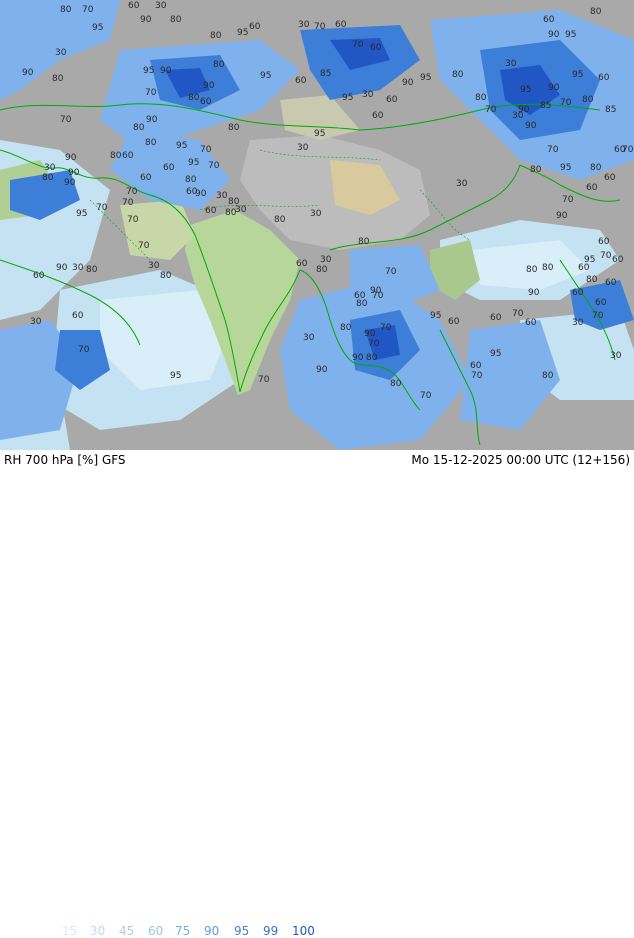 Image resolution: width=634 pixels, height=938 pixels. I want to click on map-title: RH 700 hPa [%] GFS, so click(65, 460).